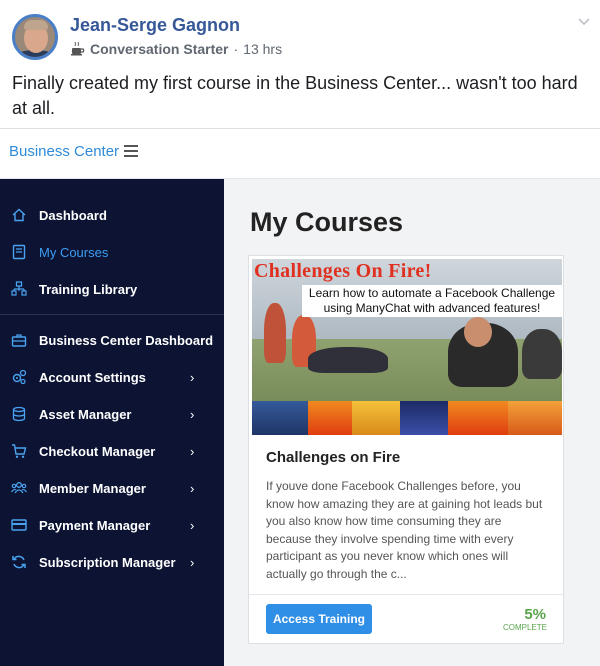 The height and width of the screenshot is (666, 600). What do you see at coordinates (535, 614) in the screenshot?
I see `progress-percent: 5%` at bounding box center [535, 614].